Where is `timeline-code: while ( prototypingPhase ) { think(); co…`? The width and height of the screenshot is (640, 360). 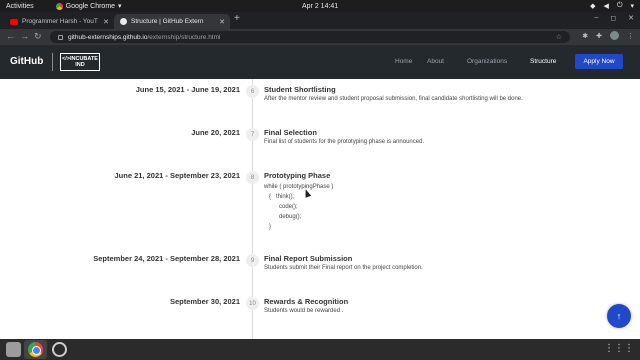
timeline-code: while ( prototypingPhase ) { think(); co… is located at coordinates (298, 207).